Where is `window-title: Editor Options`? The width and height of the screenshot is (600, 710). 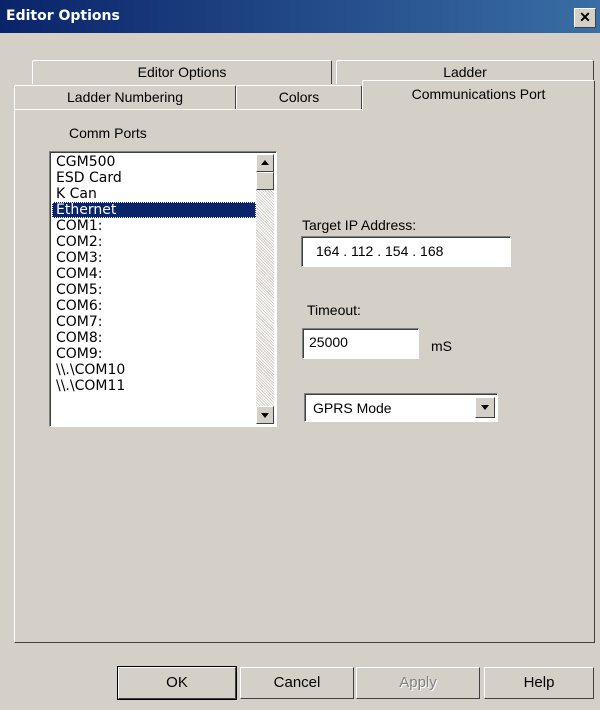 window-title: Editor Options is located at coordinates (63, 16).